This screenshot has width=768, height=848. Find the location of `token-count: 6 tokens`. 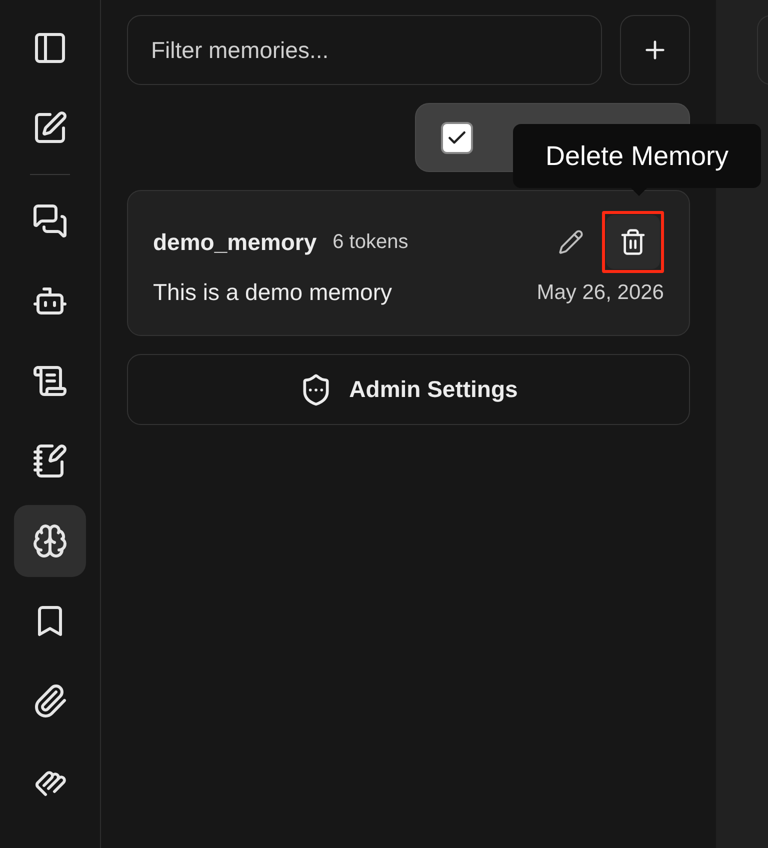

token-count: 6 tokens is located at coordinates (370, 242).